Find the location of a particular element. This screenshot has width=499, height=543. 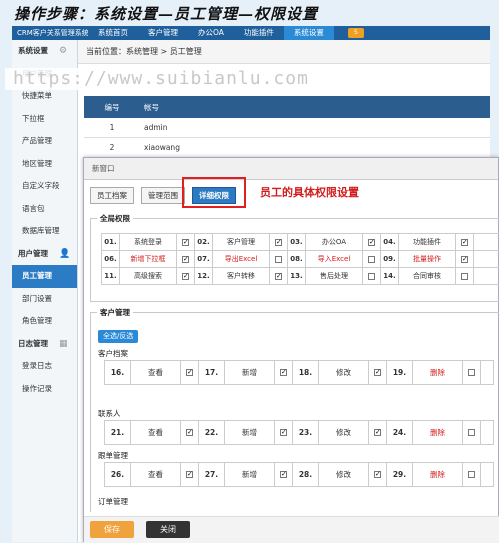

select-all-button: 全选/反选 is located at coordinates (118, 336).